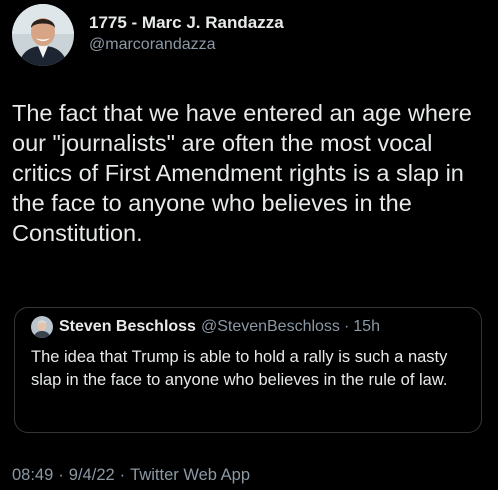  Describe the element at coordinates (127, 326) in the screenshot. I see `quoted-author-name: Steven Beschloss` at that location.